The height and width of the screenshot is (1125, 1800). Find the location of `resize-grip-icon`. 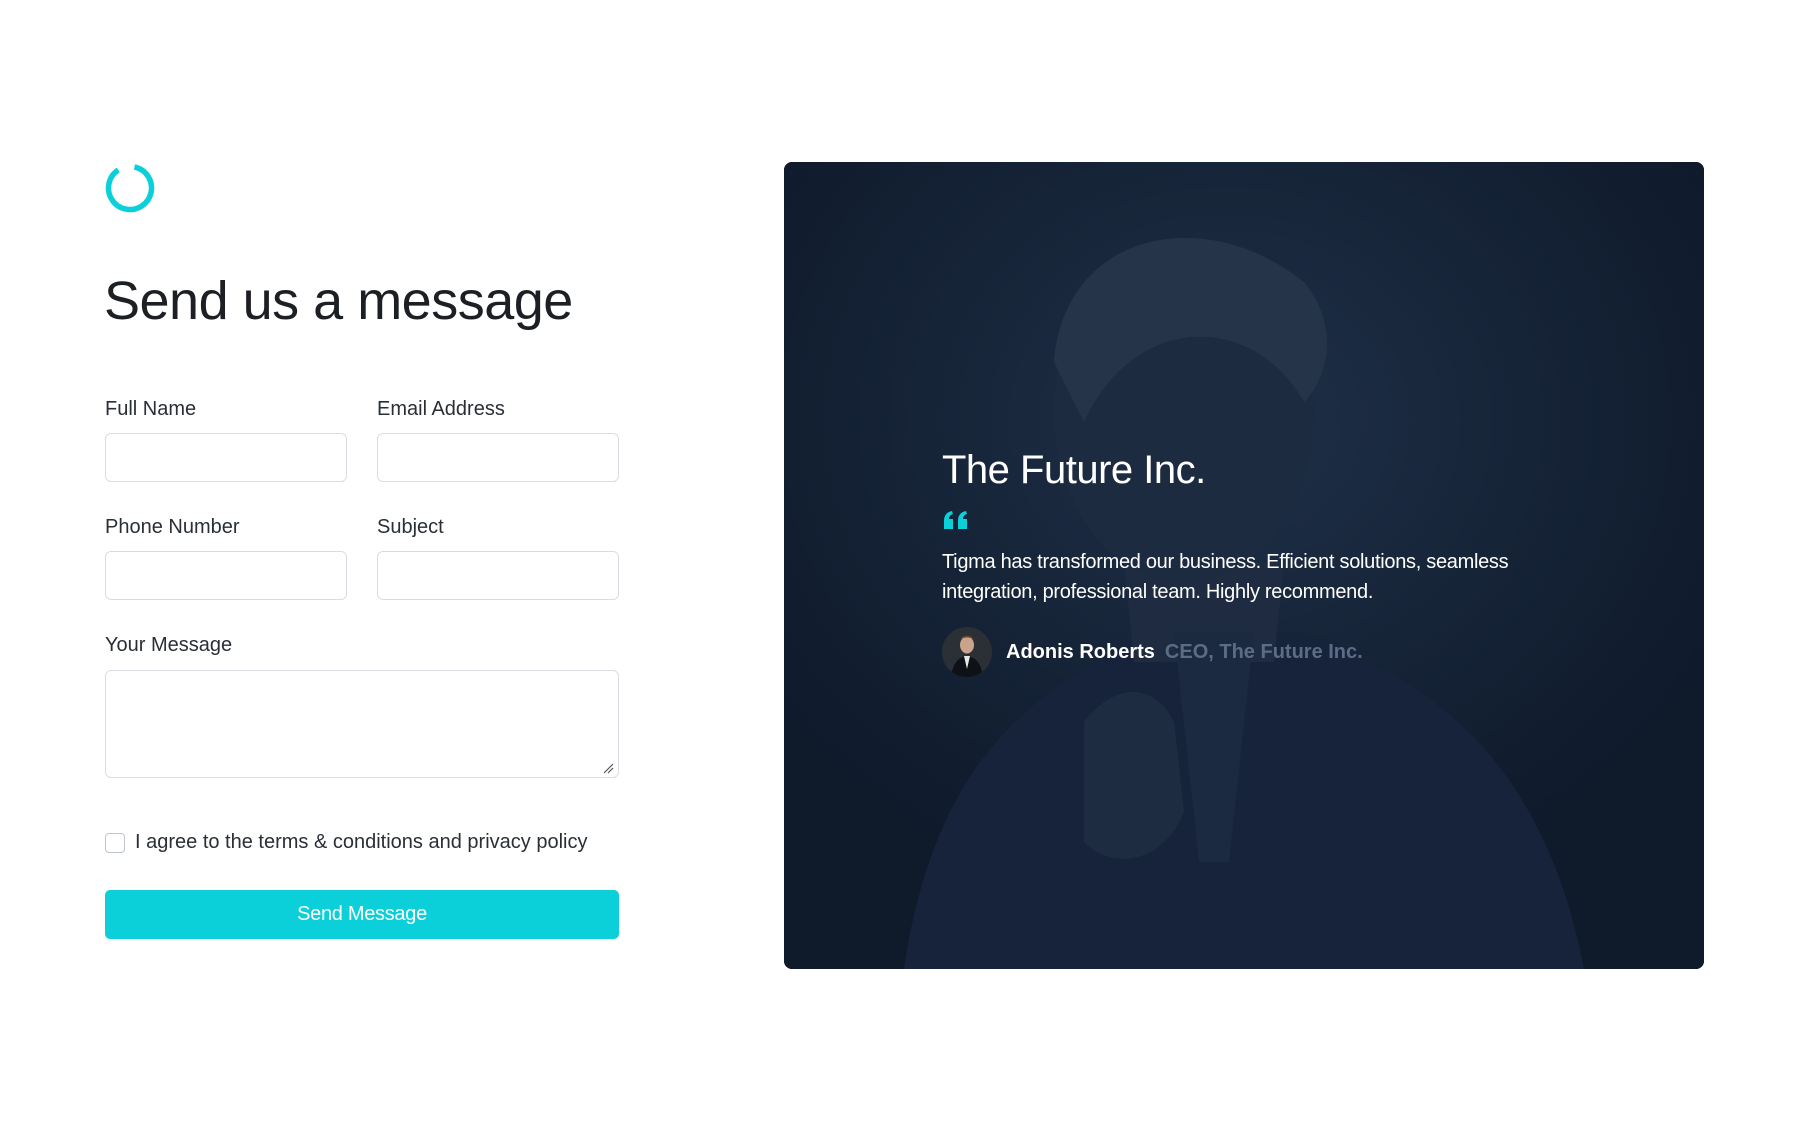

resize-grip-icon is located at coordinates (608, 768).